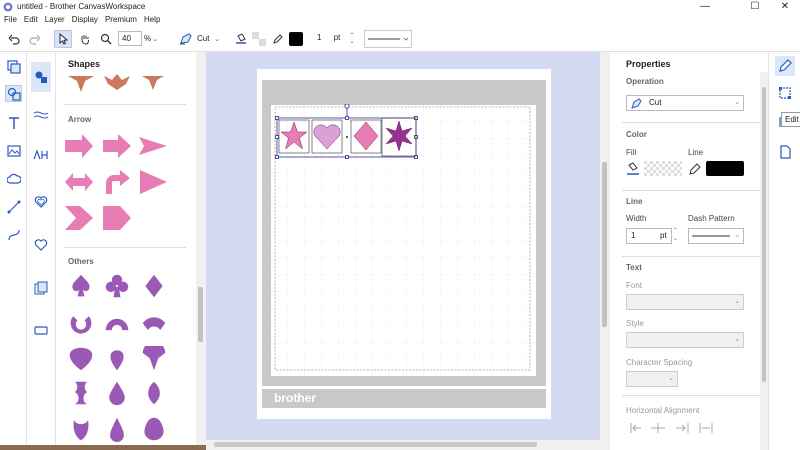 The width and height of the screenshot is (800, 450). I want to click on canvas-vertical-scrollbar, so click(605, 246).